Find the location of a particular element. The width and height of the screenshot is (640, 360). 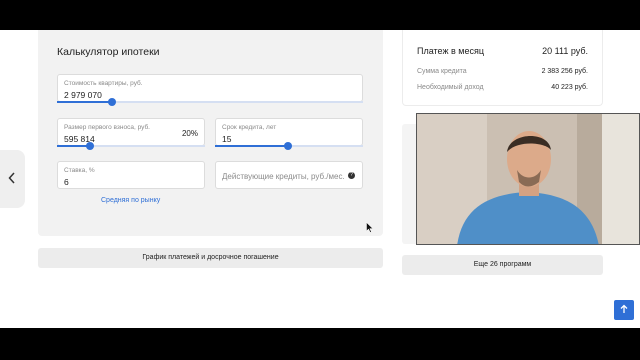

rate-label: Ставка, % is located at coordinates (79, 170).